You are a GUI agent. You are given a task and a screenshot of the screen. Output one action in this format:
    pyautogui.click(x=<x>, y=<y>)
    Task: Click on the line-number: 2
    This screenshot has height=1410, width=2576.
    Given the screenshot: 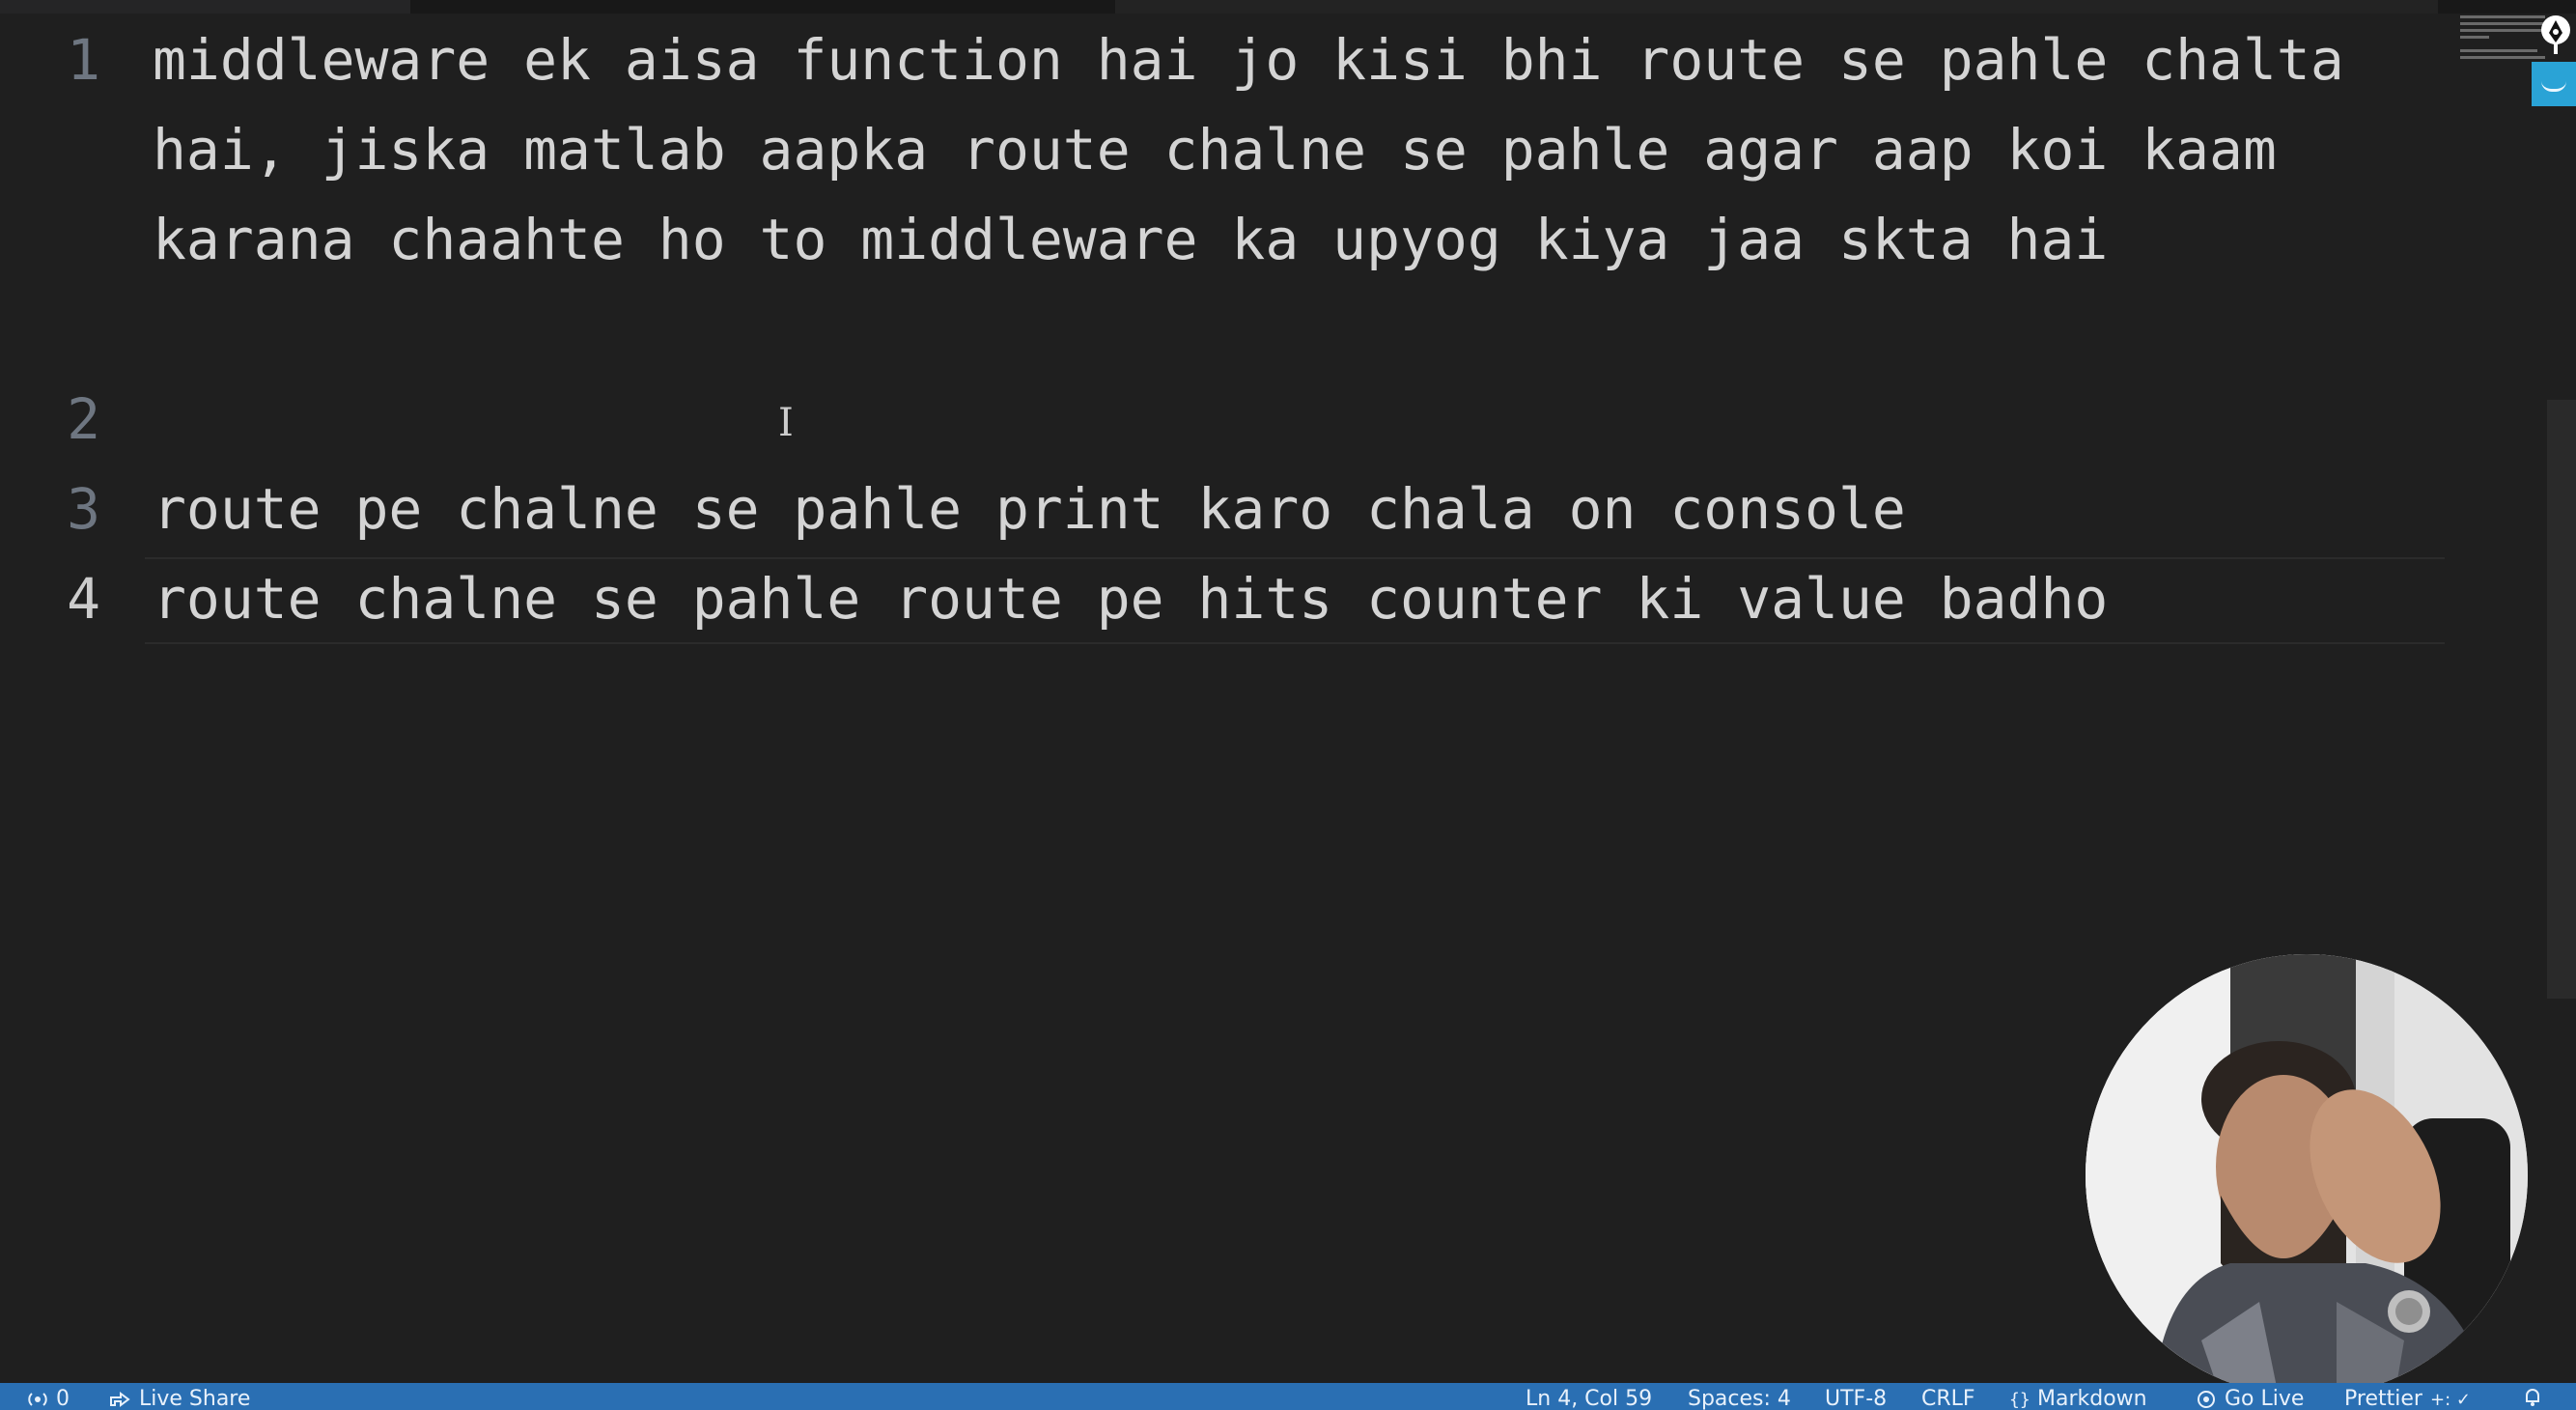 What is the action you would take?
    pyautogui.click(x=84, y=419)
    